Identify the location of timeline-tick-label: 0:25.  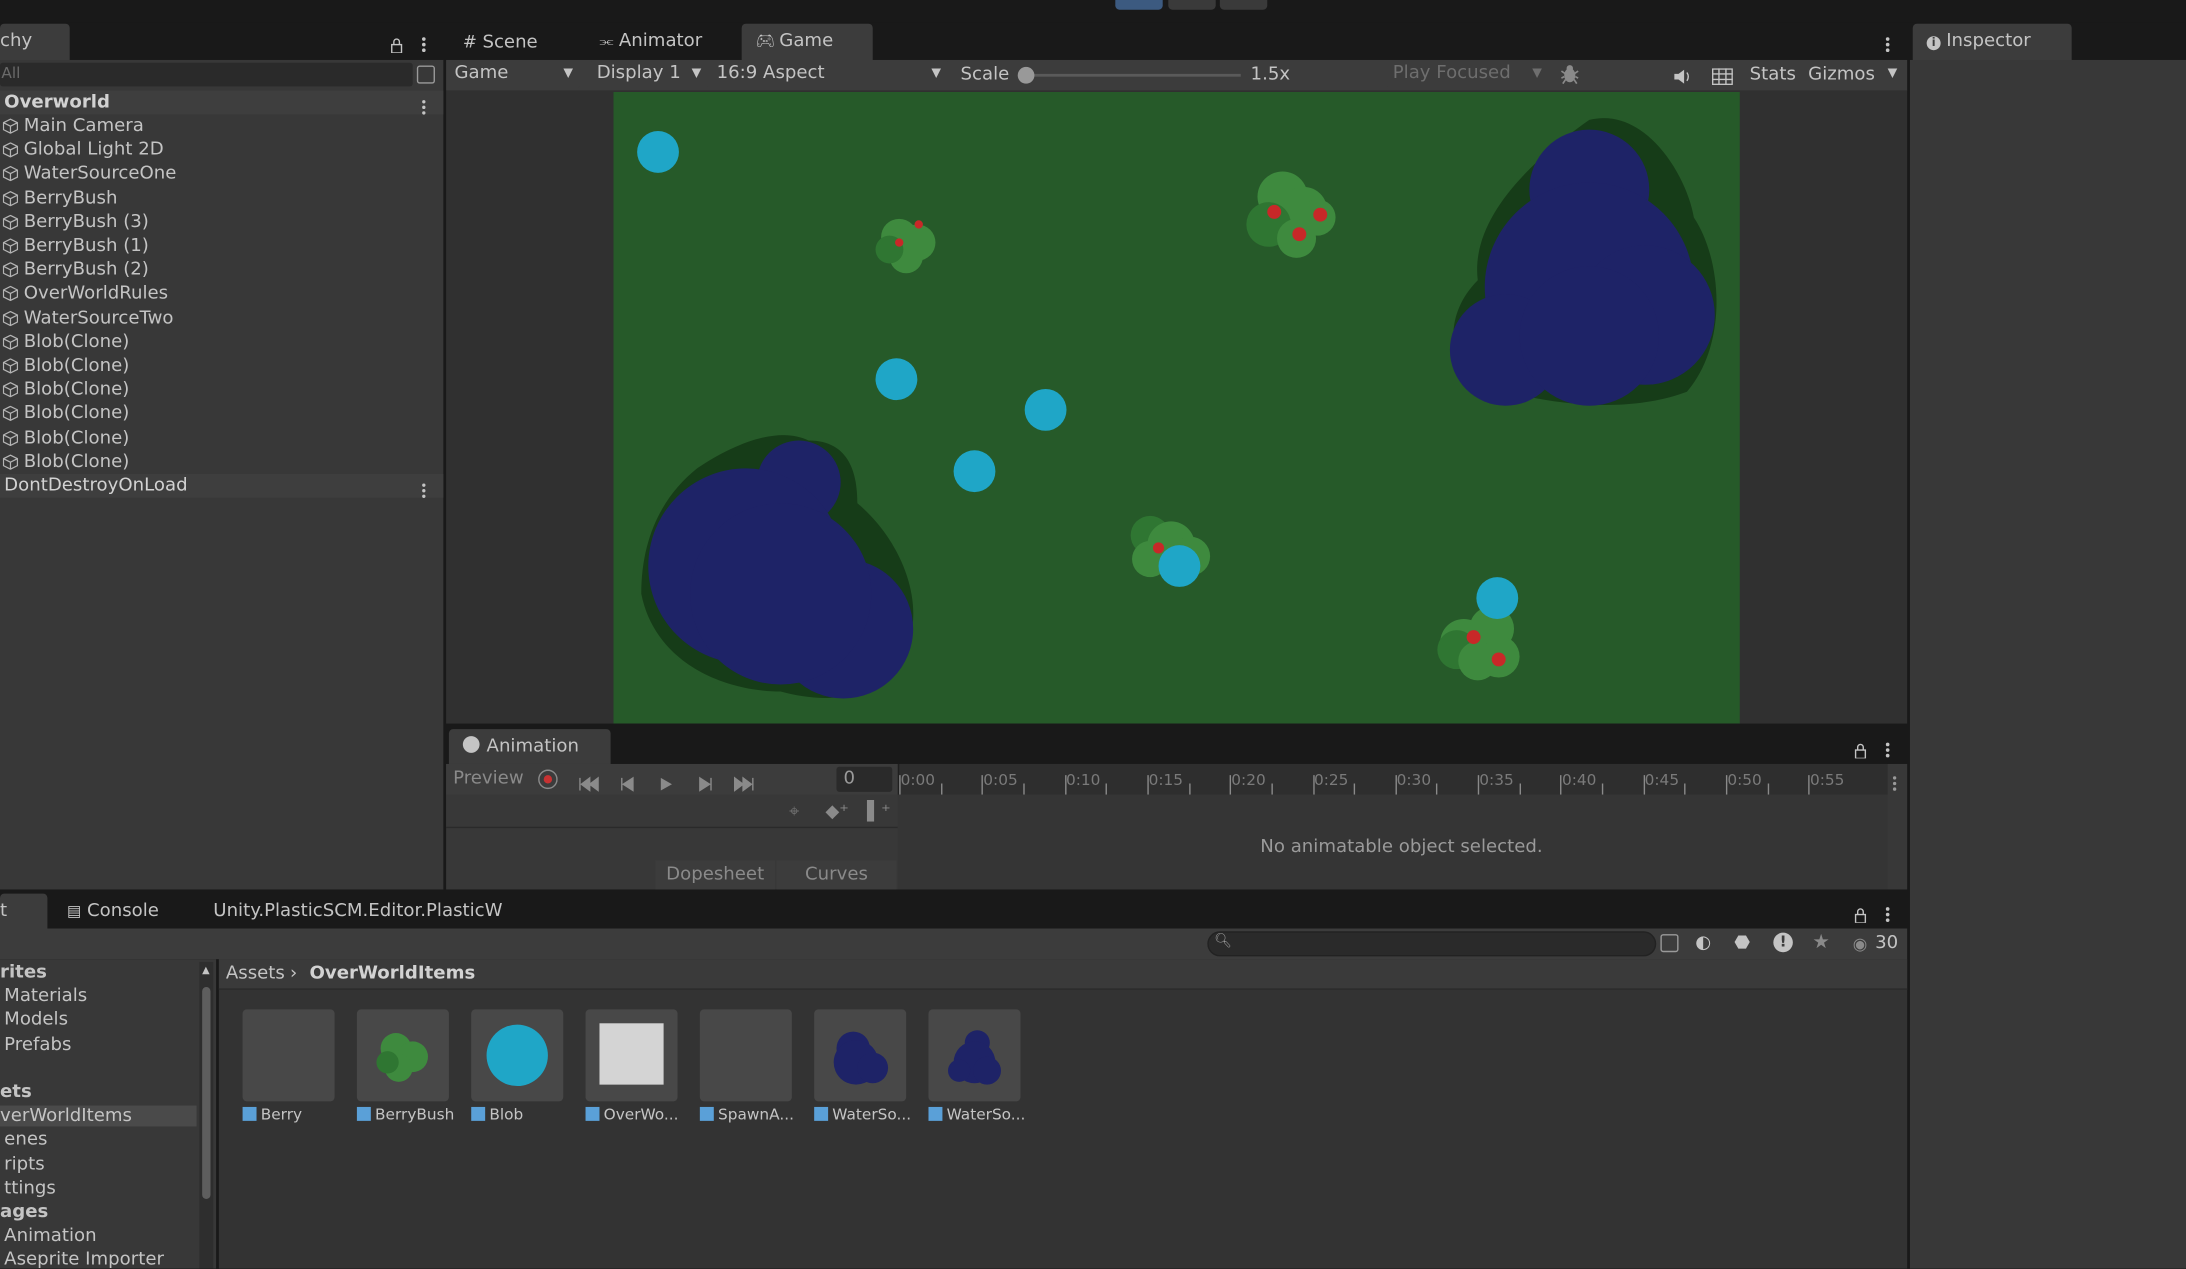
(1331, 780).